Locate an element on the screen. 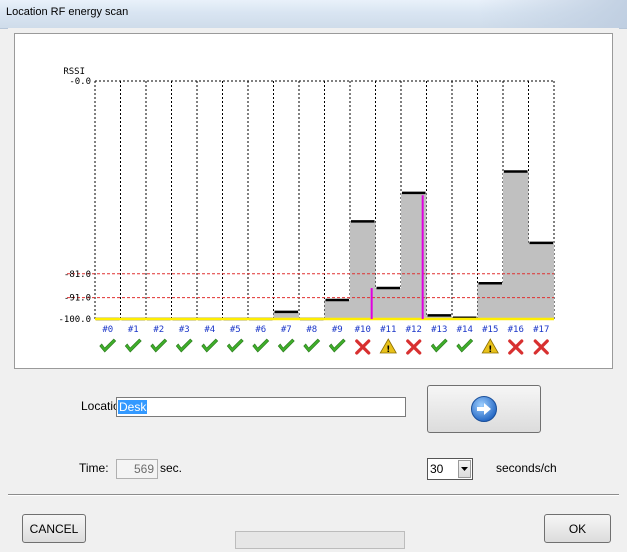  channel-label: #5 is located at coordinates (235, 330).